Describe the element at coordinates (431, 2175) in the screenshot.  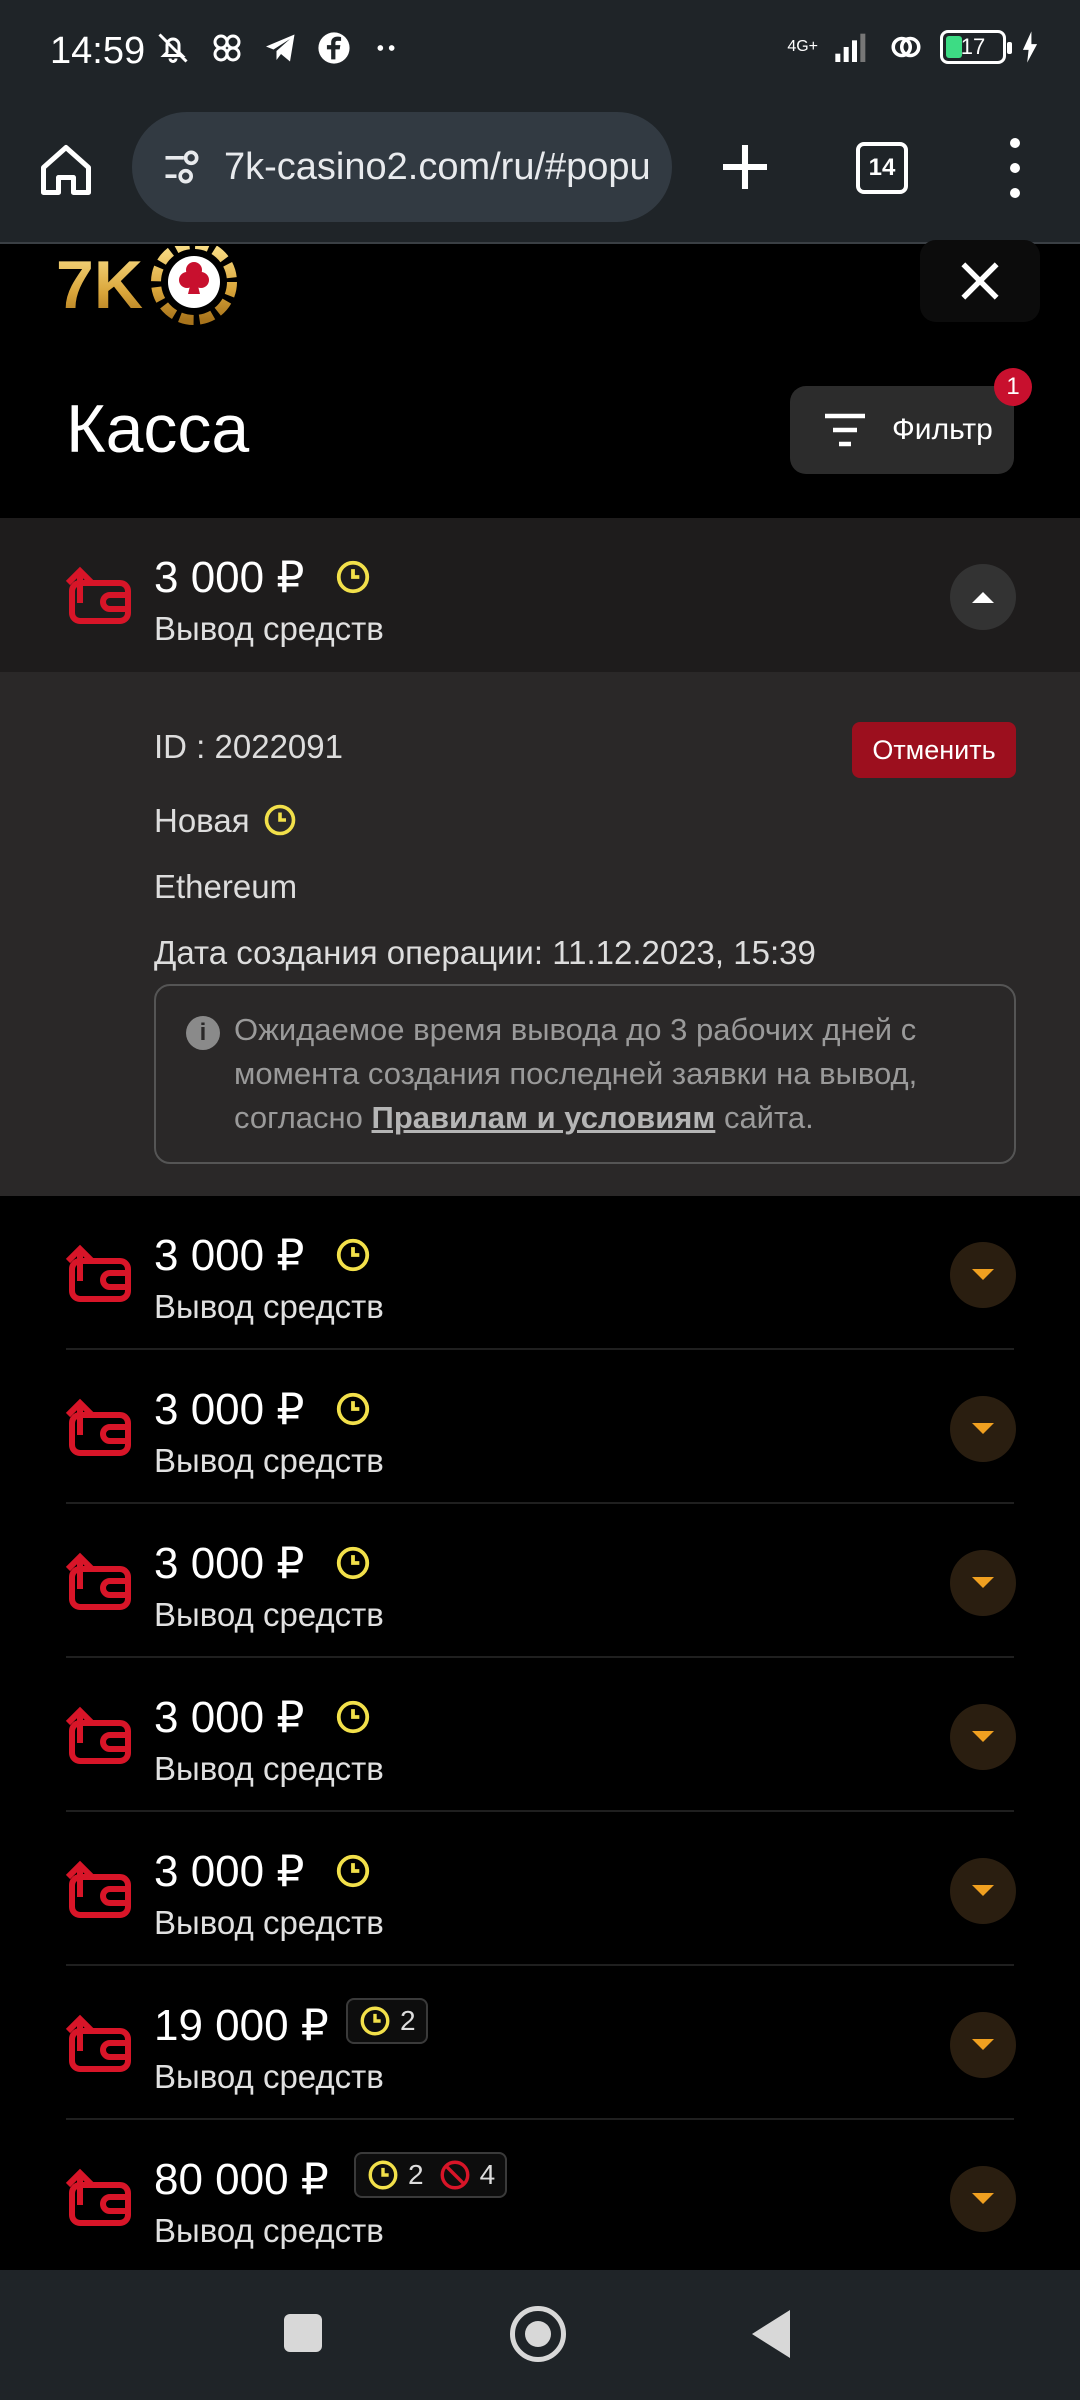
I see `status-count-badge: 2 4` at that location.